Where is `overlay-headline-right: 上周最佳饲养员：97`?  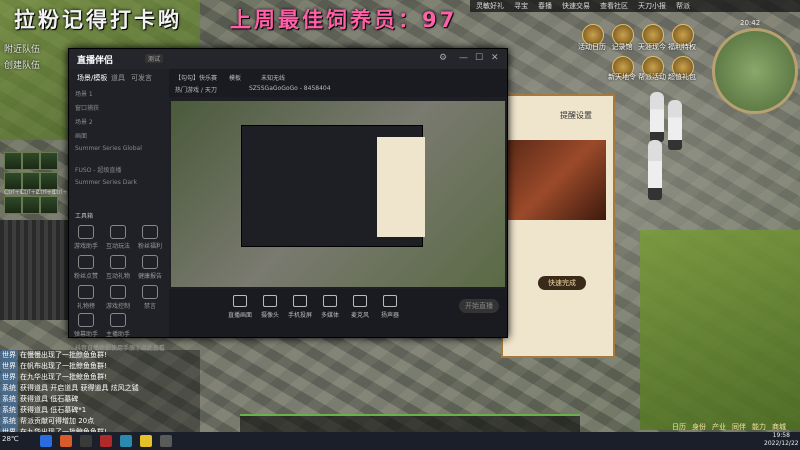
overlay-headline-right: 上周最佳饲养员：97 is located at coordinates (344, 20).